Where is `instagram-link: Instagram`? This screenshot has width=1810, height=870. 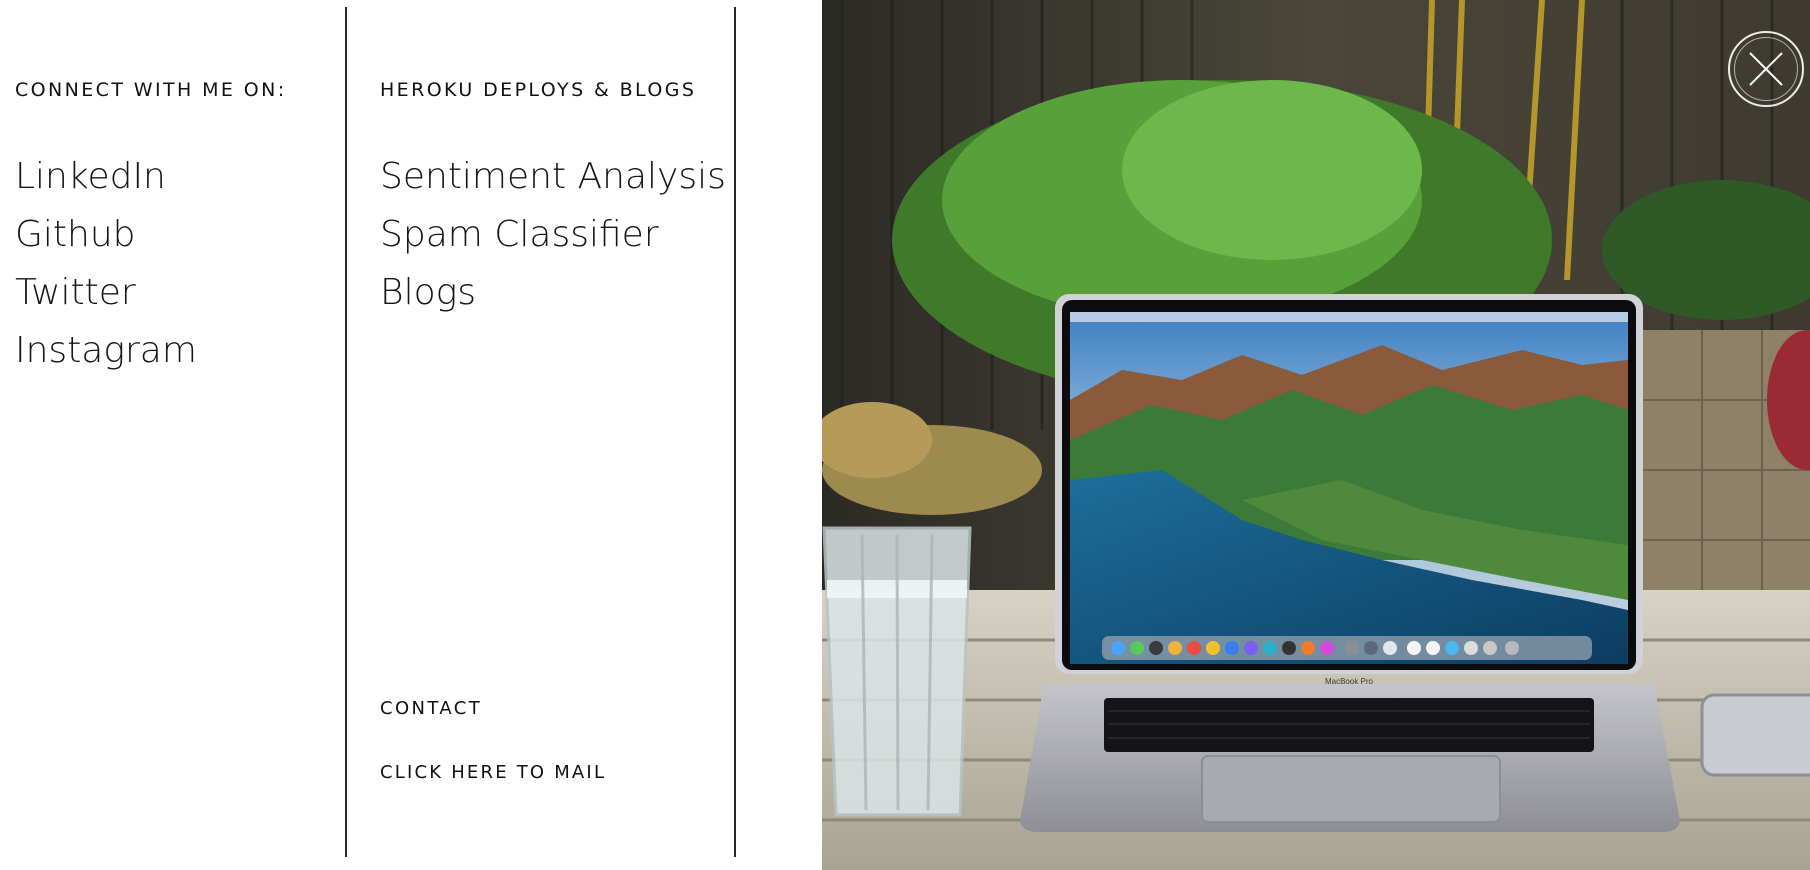 instagram-link: Instagram is located at coordinates (106, 351).